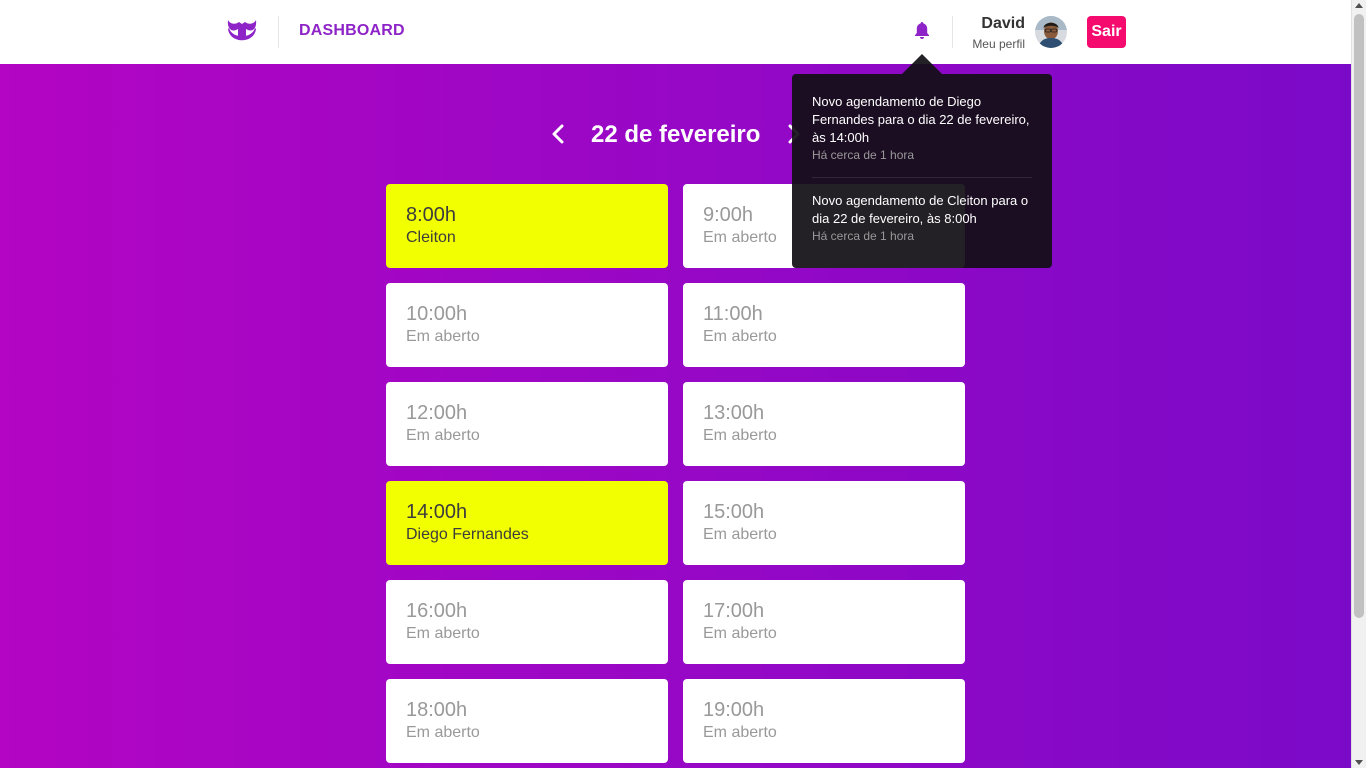 This screenshot has width=1366, height=768. I want to click on profile-info: David Meu perfil, so click(998, 34).